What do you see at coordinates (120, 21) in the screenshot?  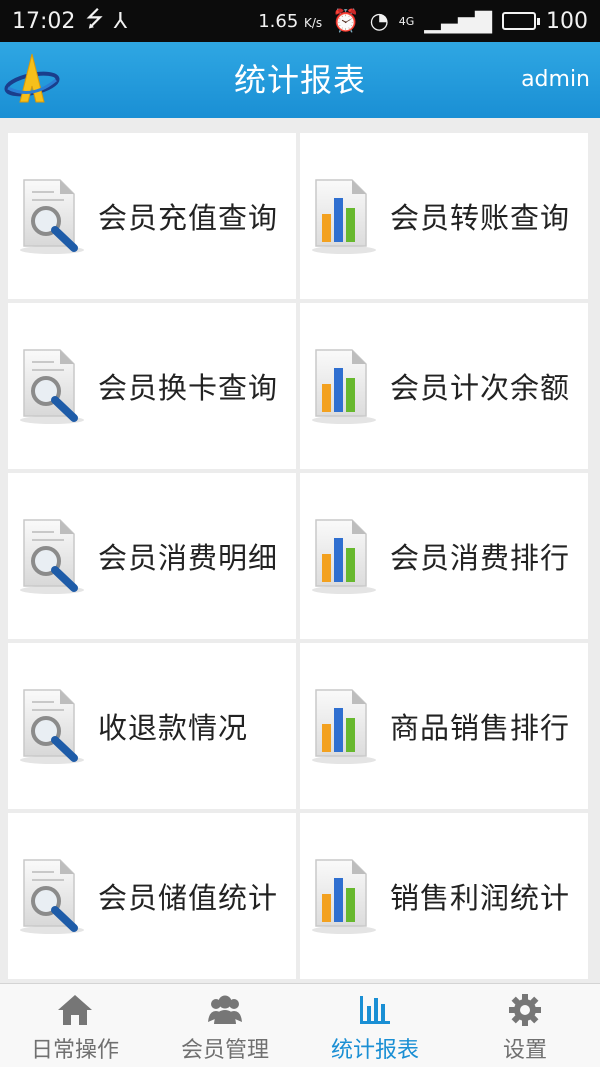 I see `share-icon: ⅄` at bounding box center [120, 21].